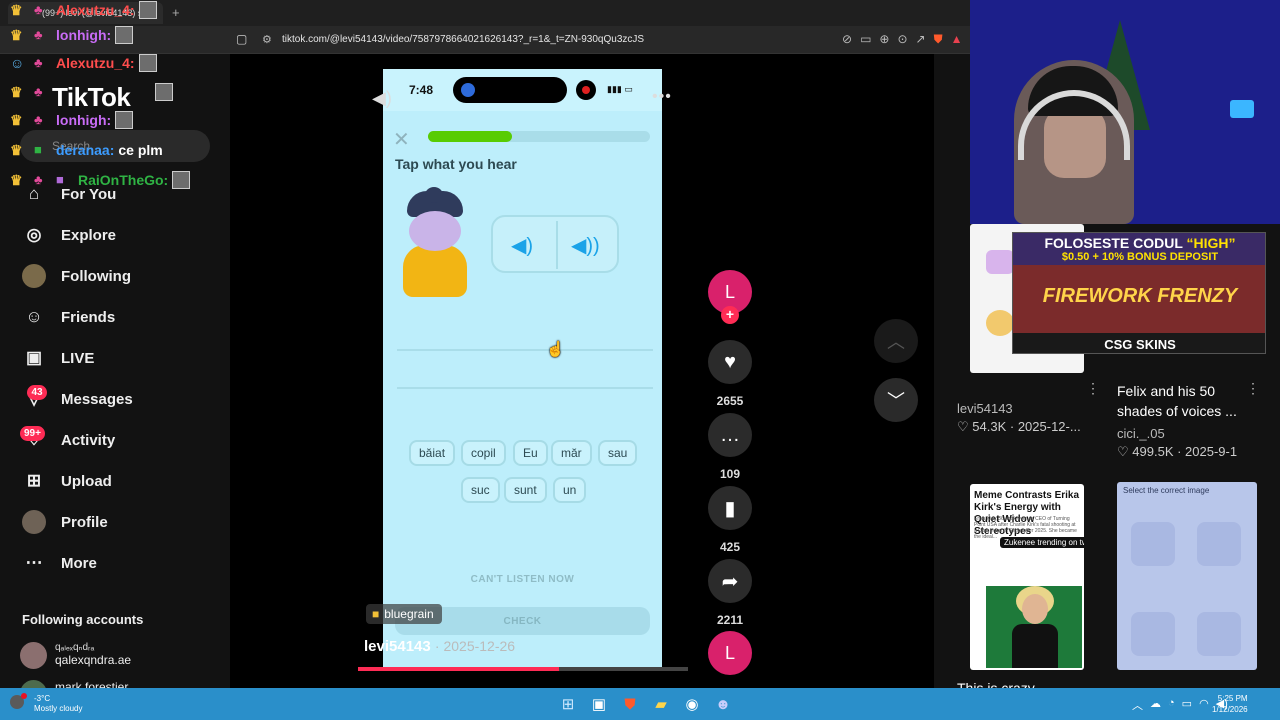  Describe the element at coordinates (34, 357) in the screenshot. I see `live-icon: ▣` at that location.